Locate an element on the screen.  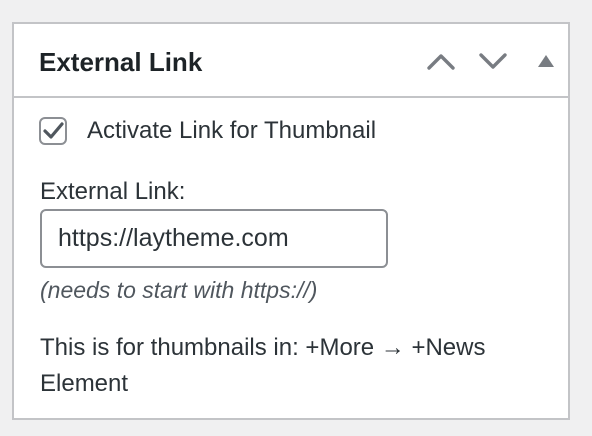
external-link-input is located at coordinates (214, 238).